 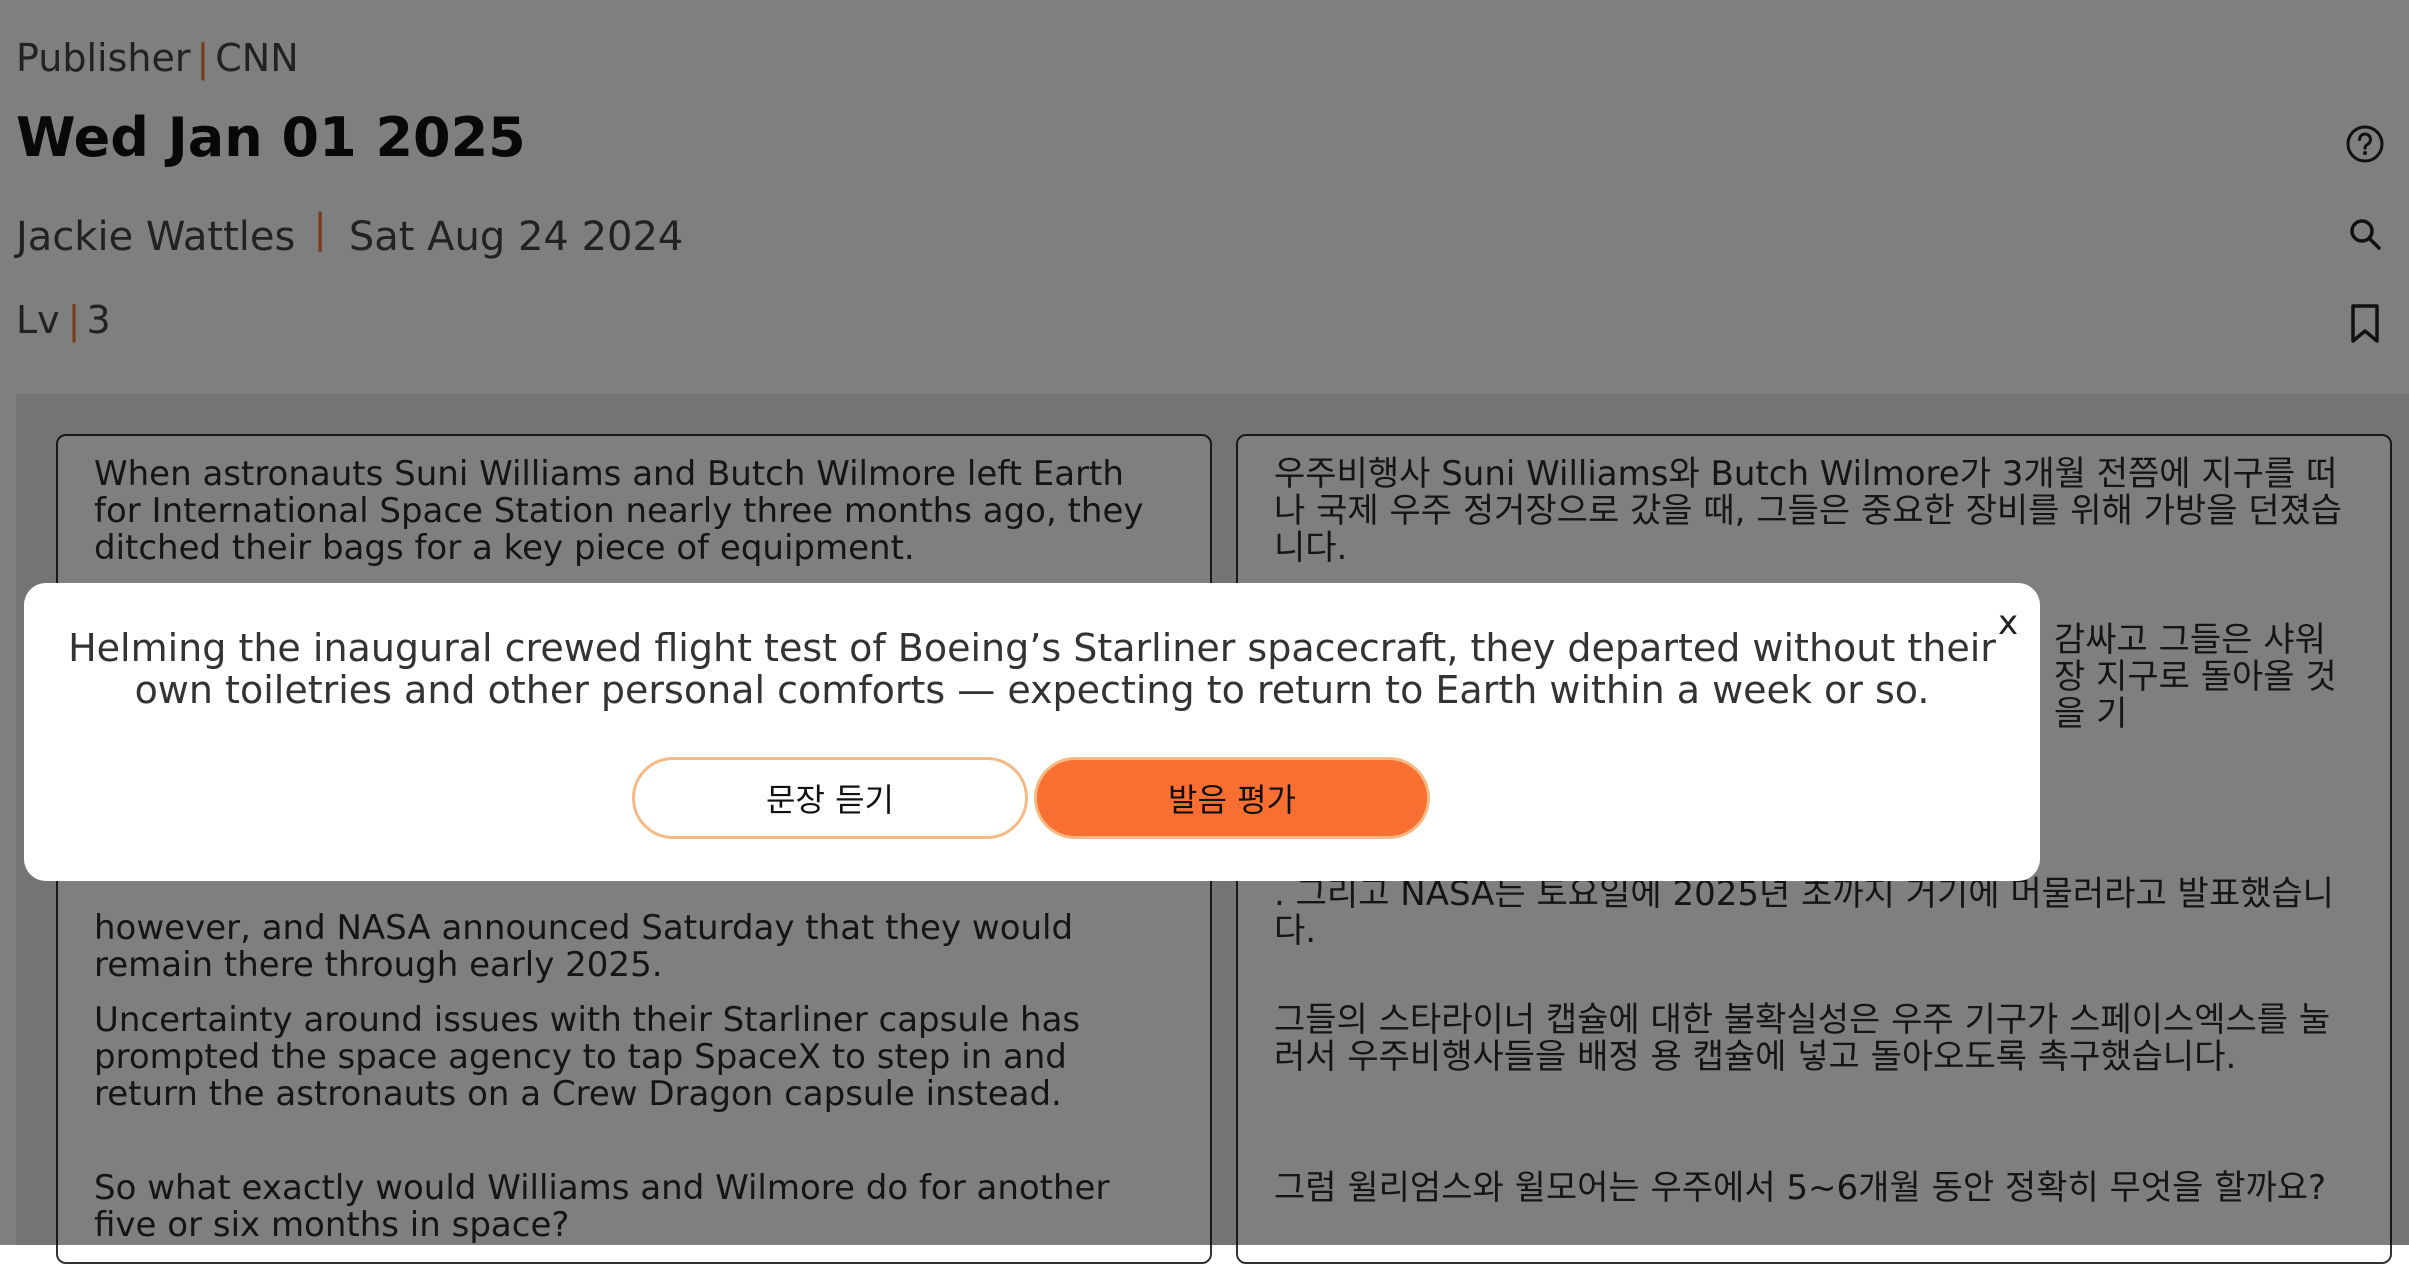 I want to click on listen-sentence-button: 문장 듣기, so click(x=830, y=798).